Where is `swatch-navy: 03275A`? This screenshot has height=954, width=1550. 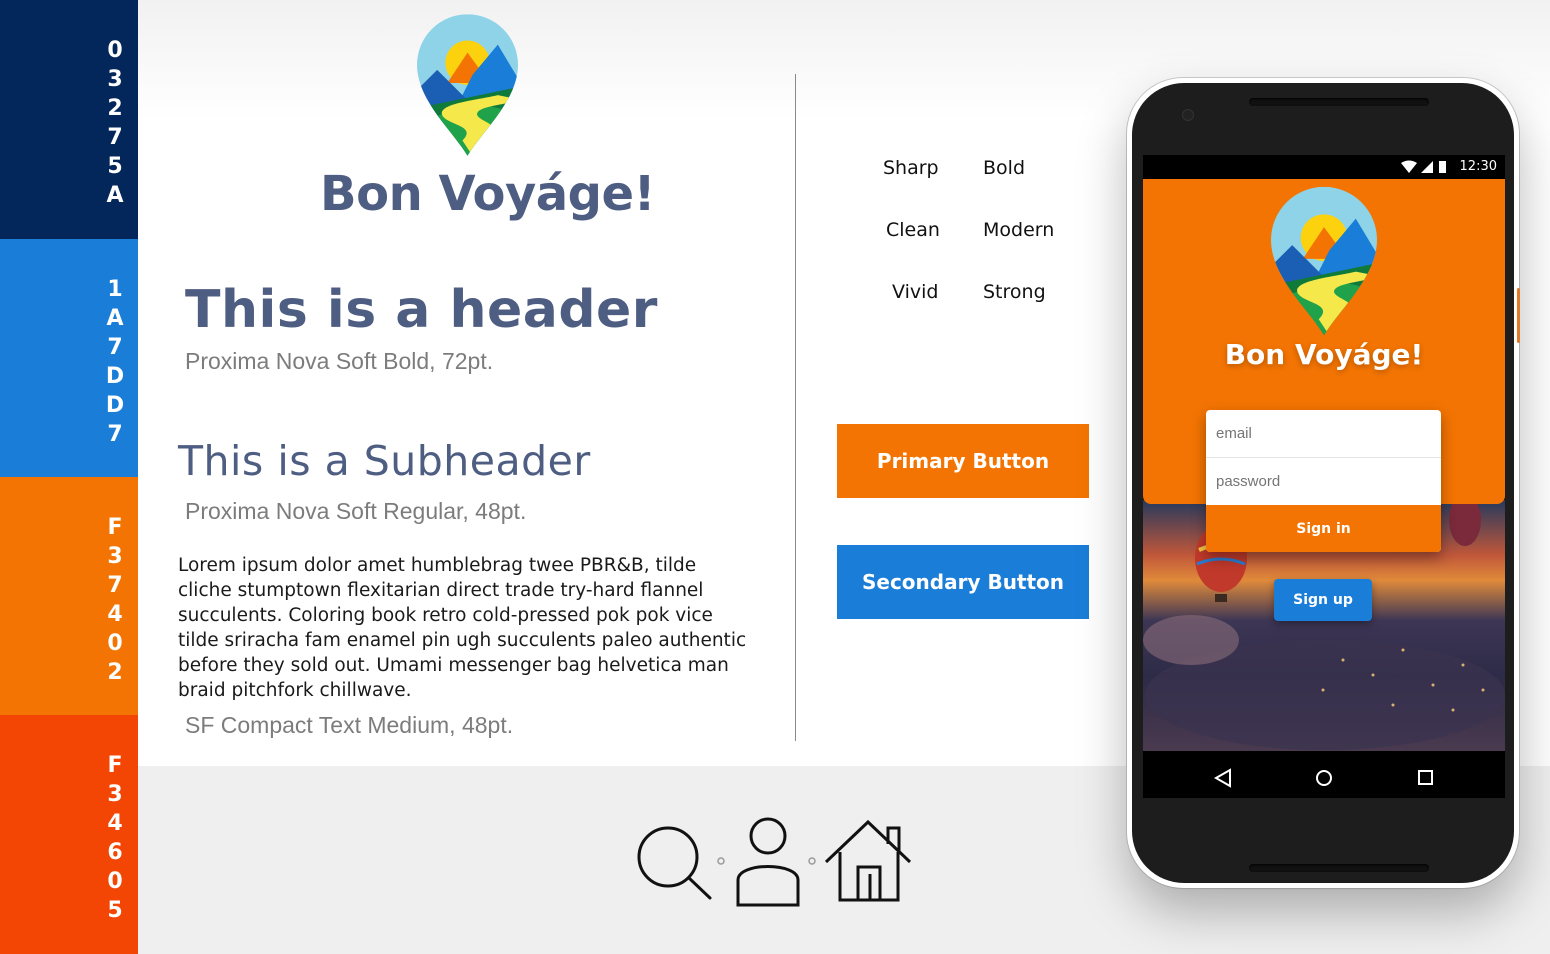 swatch-navy: 03275A is located at coordinates (69, 119).